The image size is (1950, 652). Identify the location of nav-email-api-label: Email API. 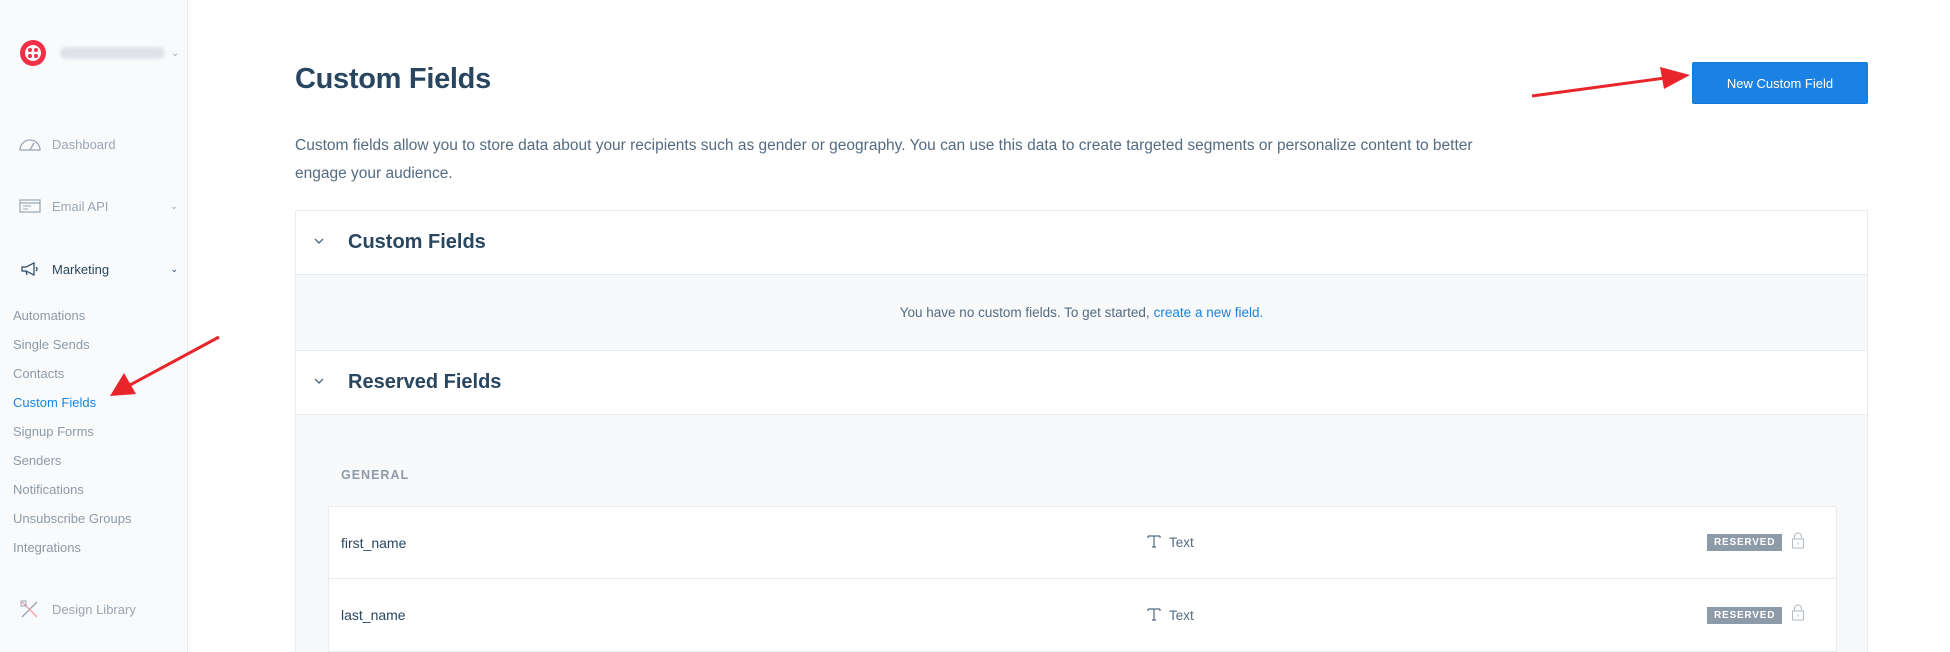
(80, 206).